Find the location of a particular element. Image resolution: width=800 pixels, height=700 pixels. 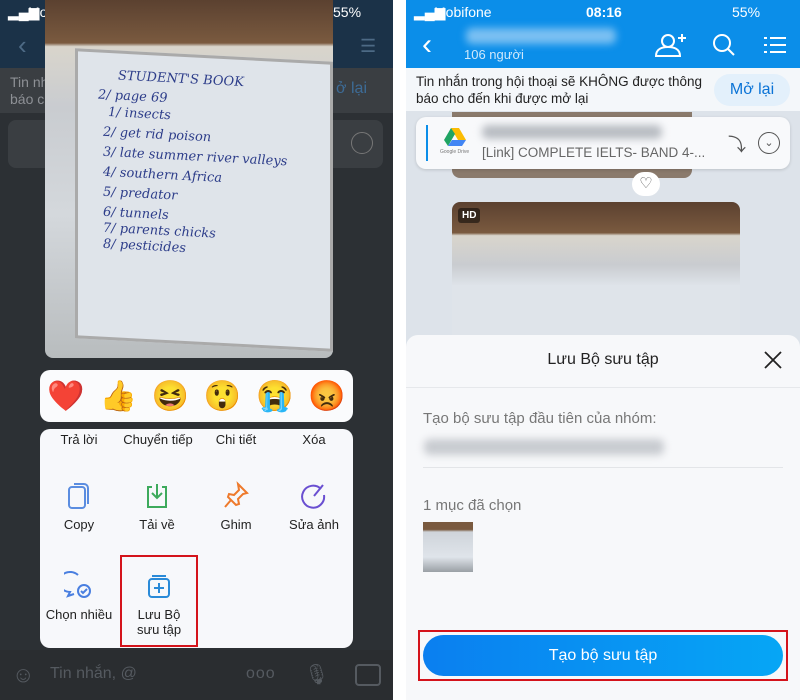

edit-icon is located at coordinates (313, 496).